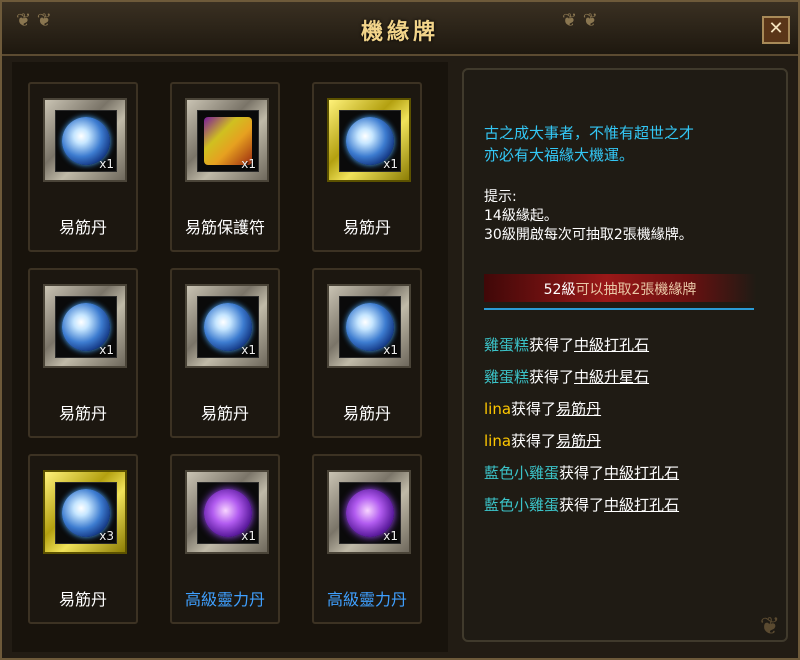 The width and height of the screenshot is (800, 660). What do you see at coordinates (769, 626) in the screenshot?
I see `corner-ornament-icon: ❦` at bounding box center [769, 626].